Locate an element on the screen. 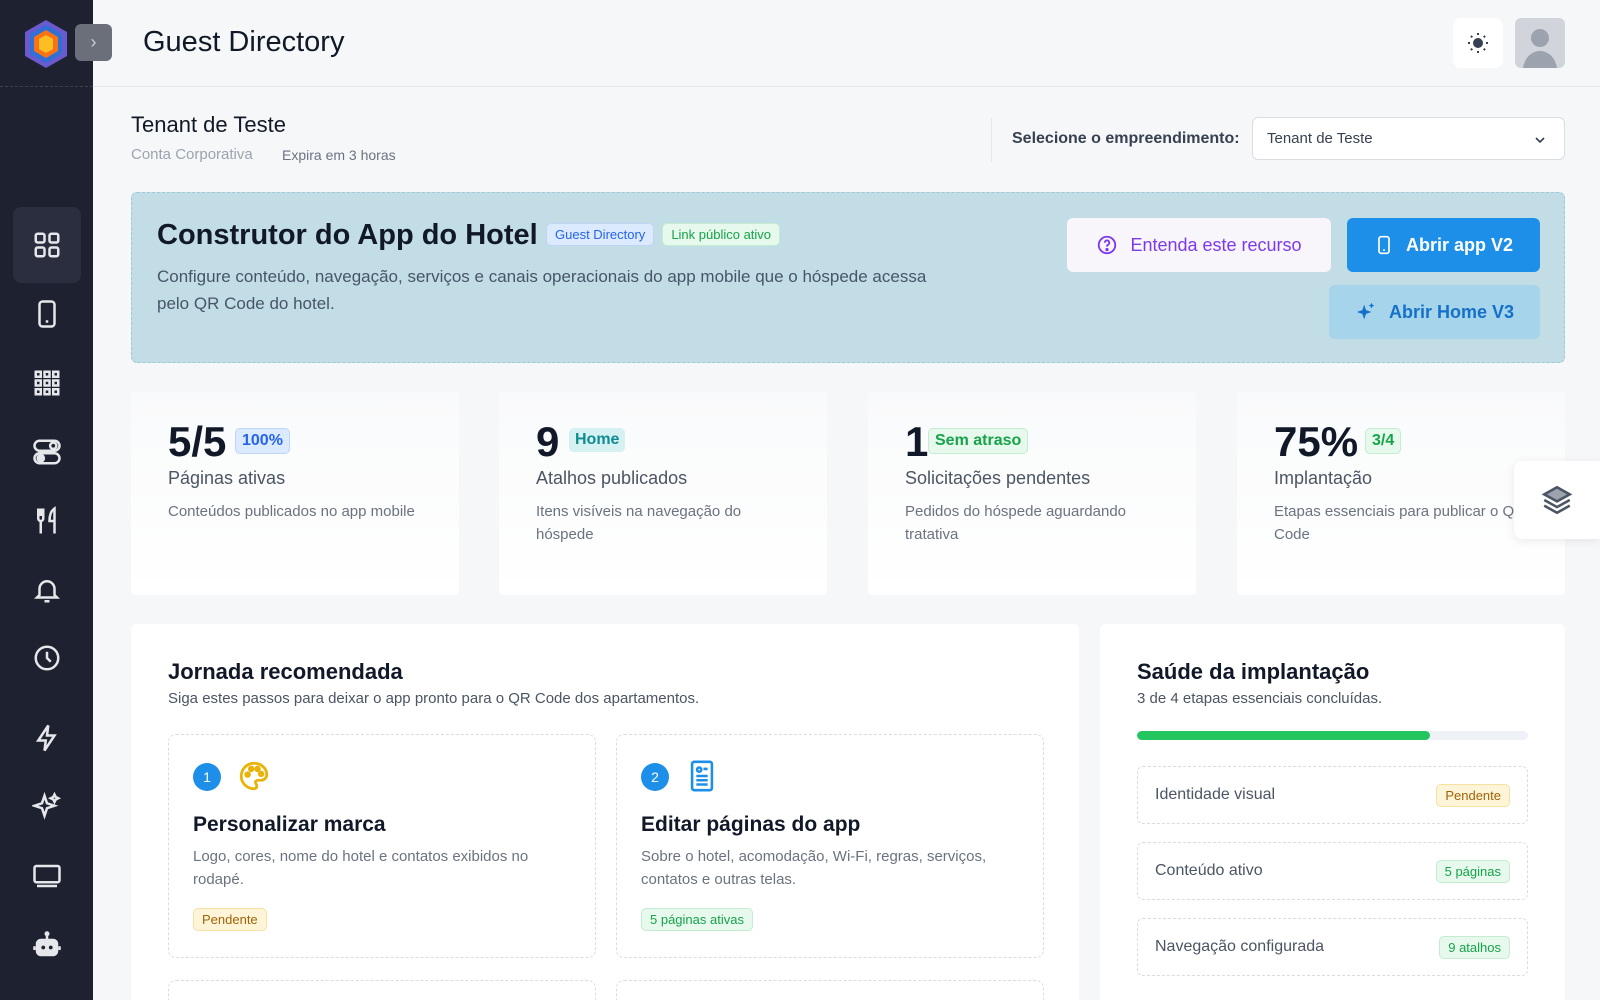 The height and width of the screenshot is (1000, 1600). sidebar-item-dashboard is located at coordinates (47, 245).